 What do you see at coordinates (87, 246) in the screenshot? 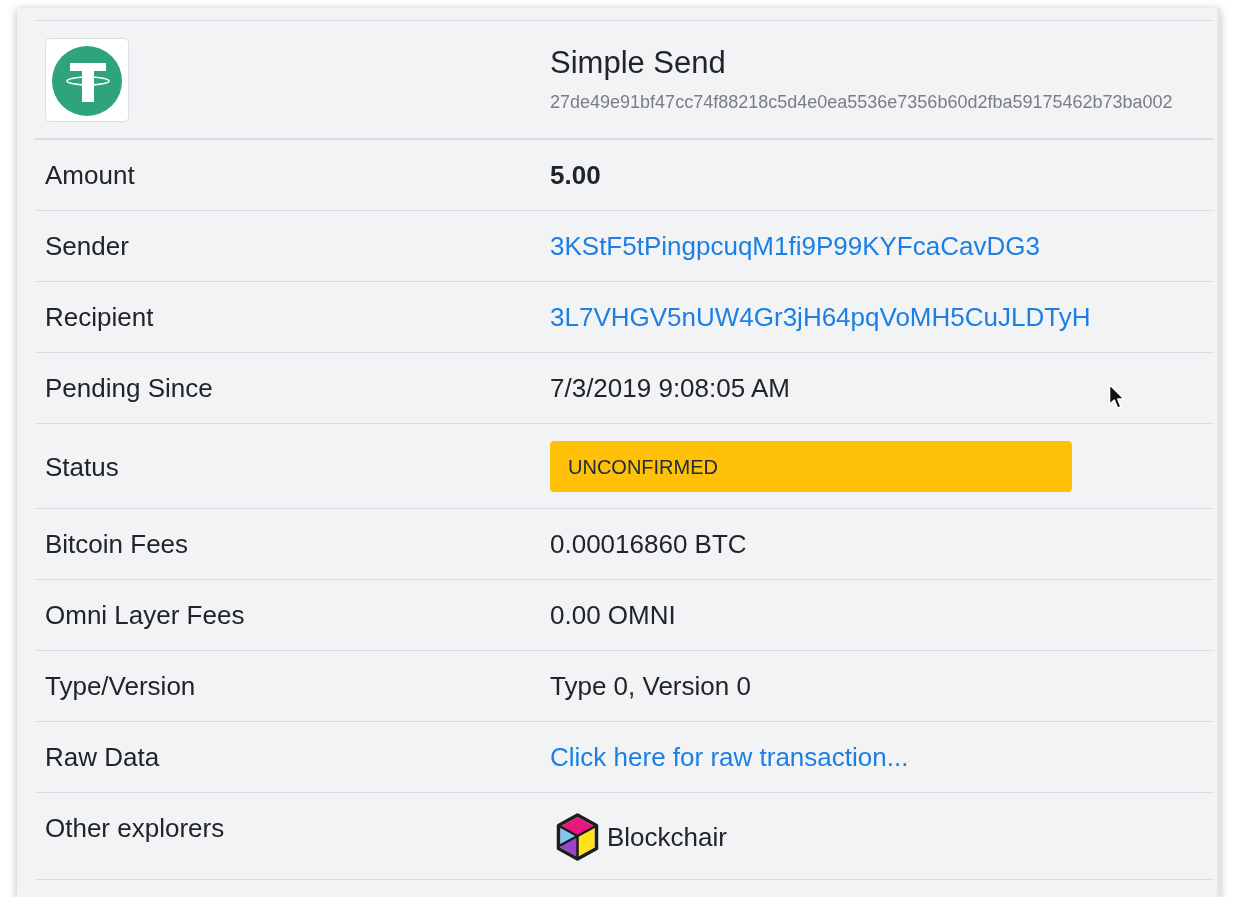
I see `field-label: Sender` at bounding box center [87, 246].